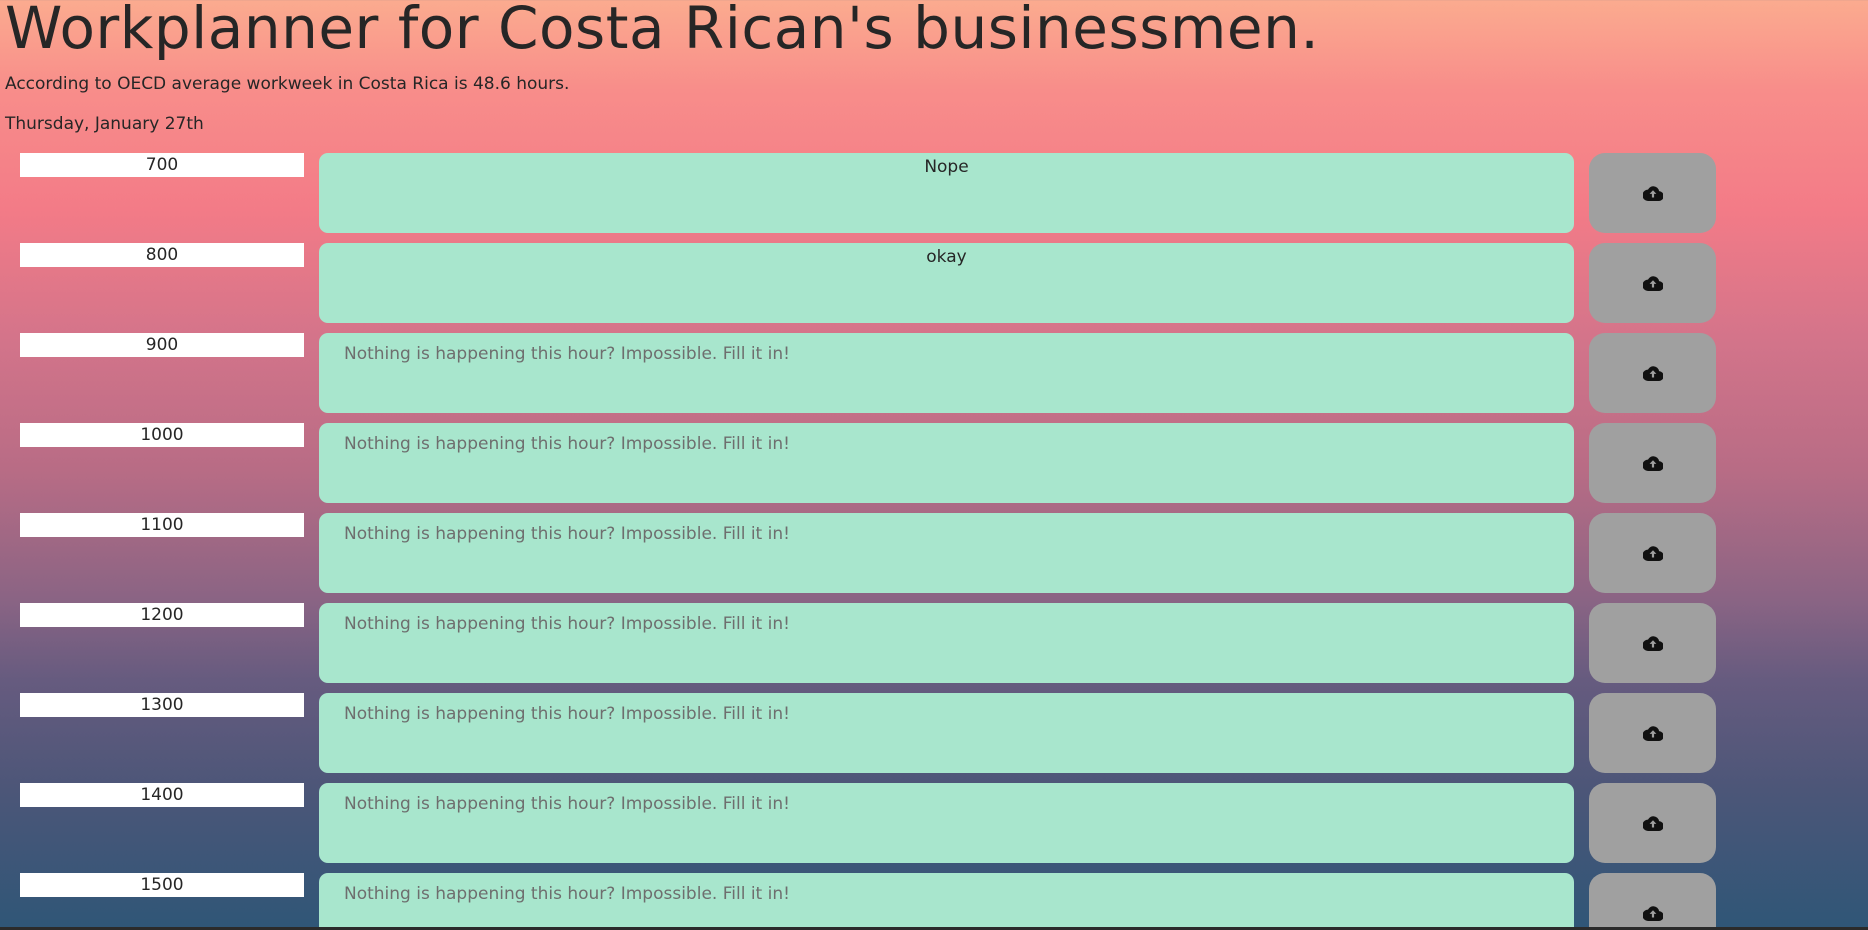 The height and width of the screenshot is (930, 1868). I want to click on hour-label: 1100, so click(162, 525).